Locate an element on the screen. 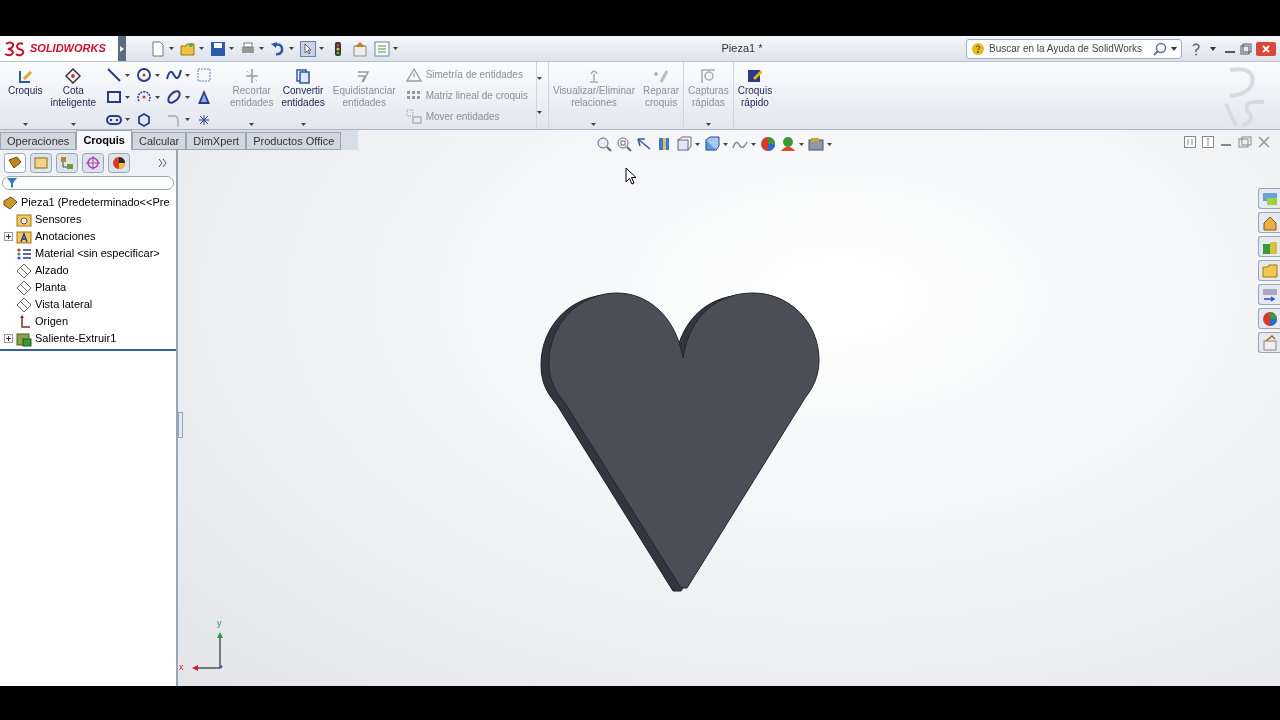  part-icon is located at coordinates (10, 202).